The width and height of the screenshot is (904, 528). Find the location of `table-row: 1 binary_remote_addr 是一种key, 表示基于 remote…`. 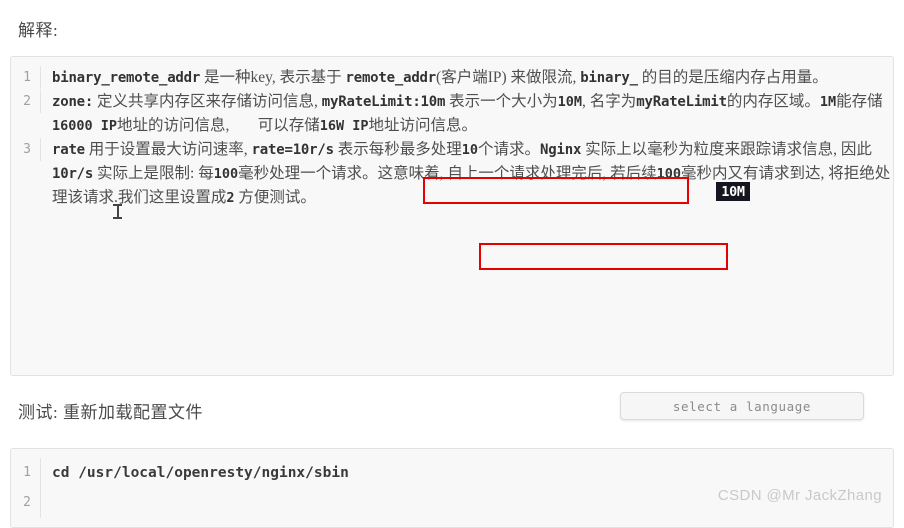

table-row: 1 binary_remote_addr 是一种key, 表示基于 remote… is located at coordinates (452, 78).